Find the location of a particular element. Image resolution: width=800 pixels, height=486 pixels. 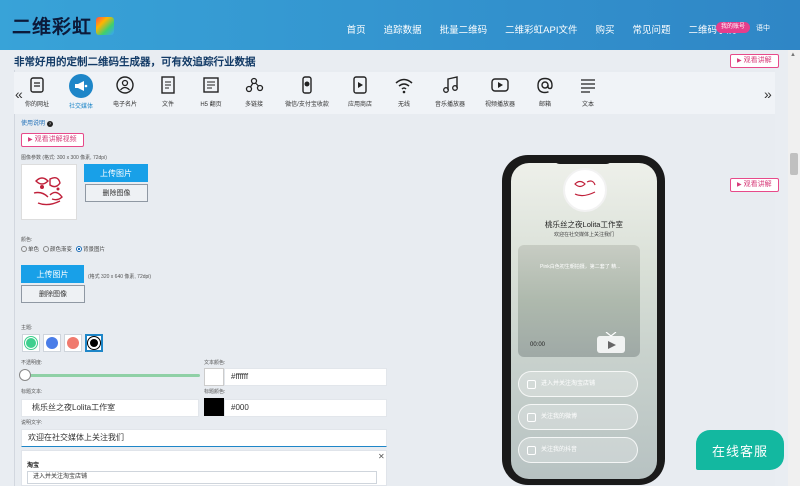

nav-faq: 常见问题 is located at coordinates (651, 29).